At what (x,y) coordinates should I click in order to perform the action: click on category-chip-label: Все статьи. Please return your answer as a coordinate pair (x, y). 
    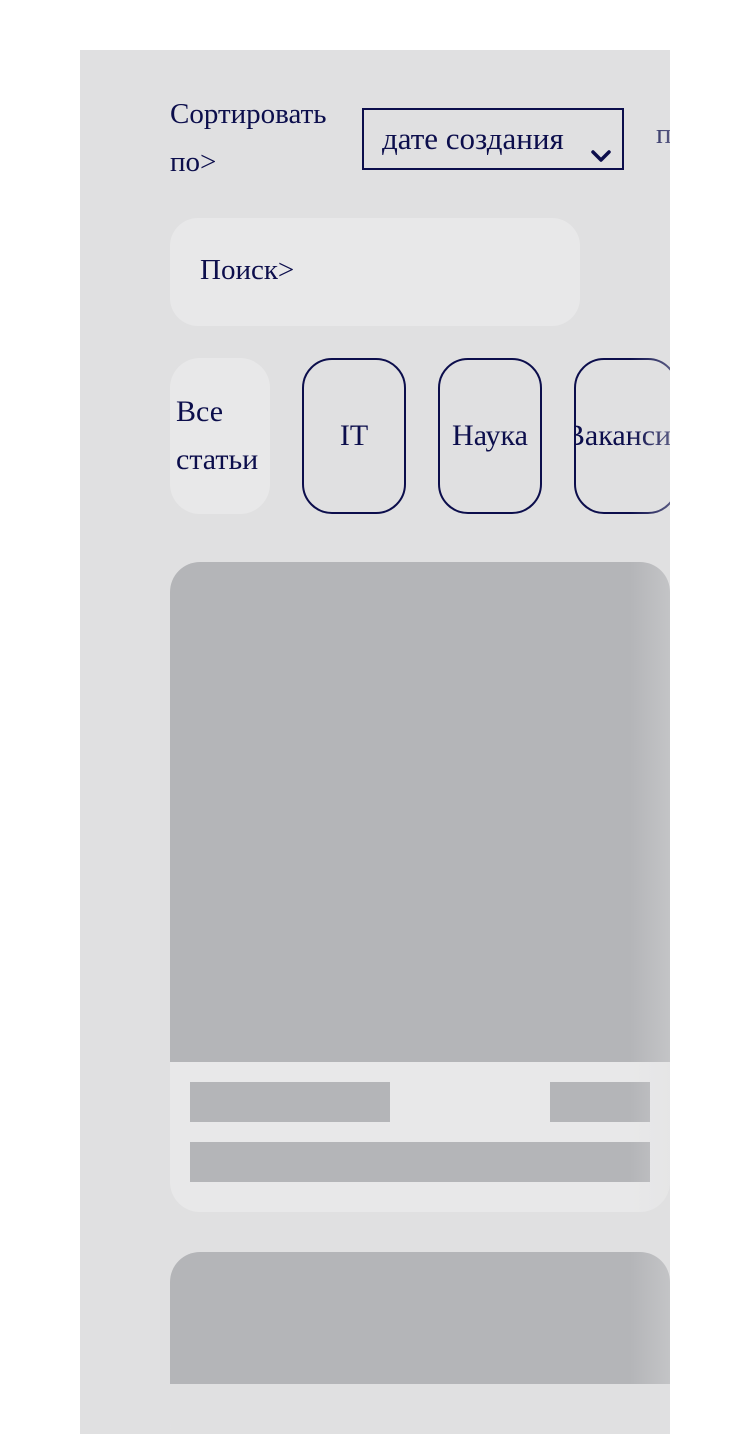
    Looking at the image, I should click on (217, 435).